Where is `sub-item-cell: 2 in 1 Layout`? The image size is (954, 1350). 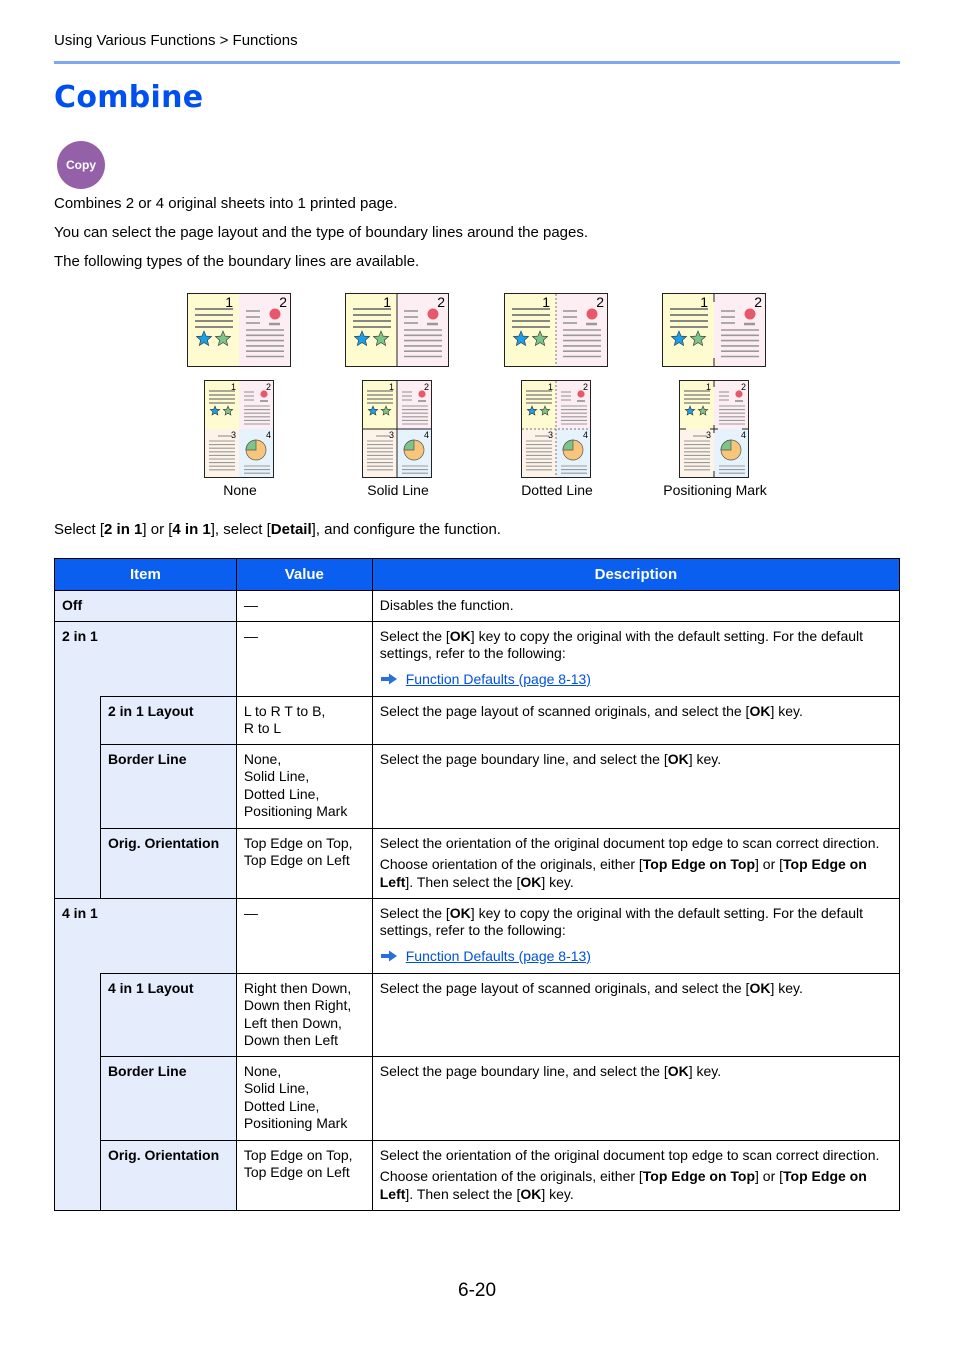 sub-item-cell: 2 in 1 Layout is located at coordinates (168, 720).